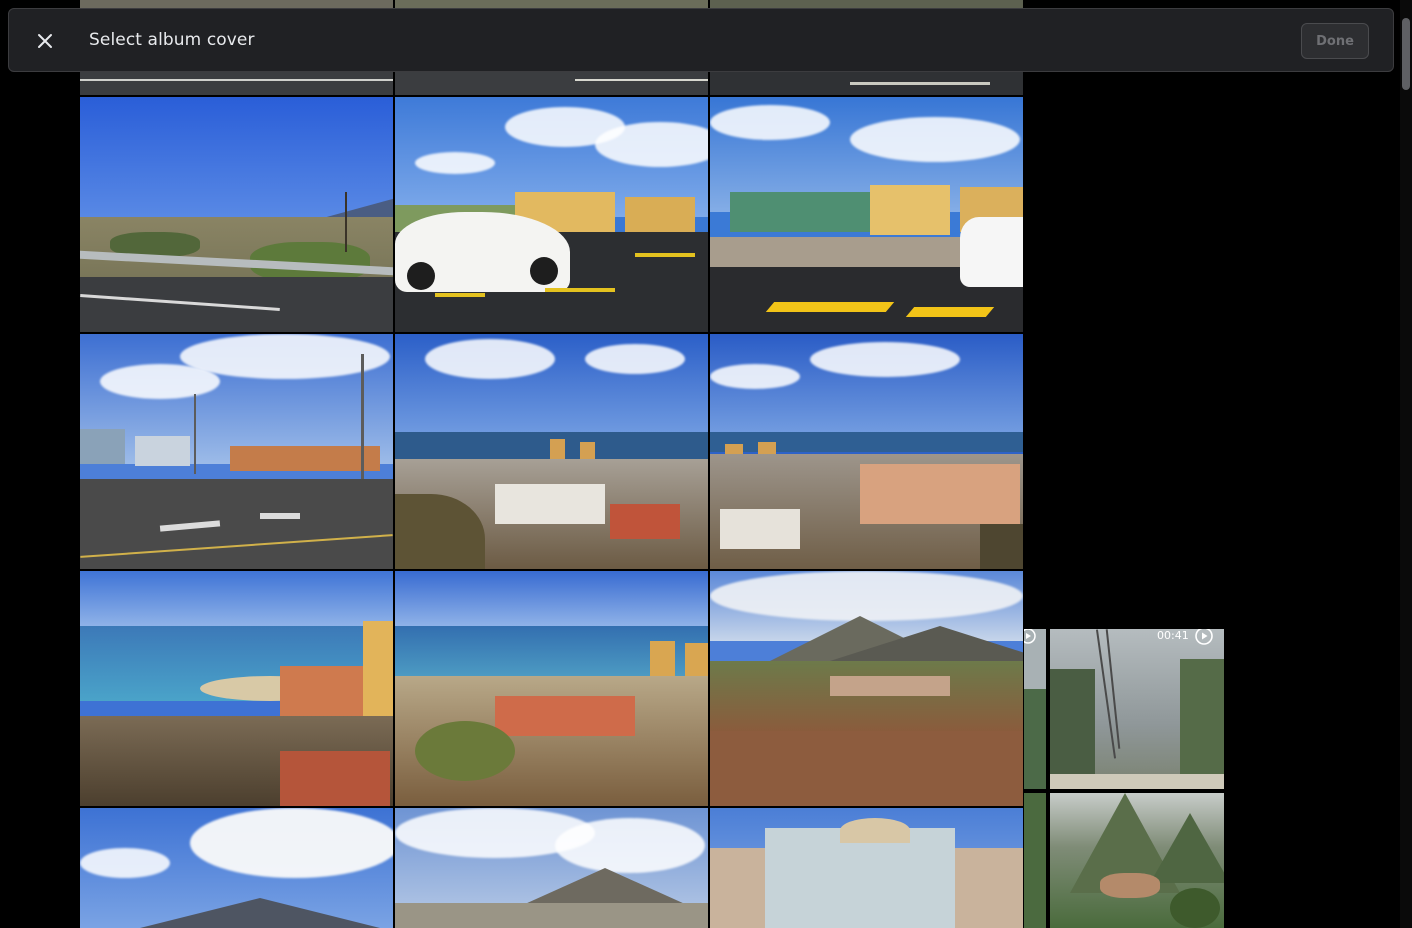 The image size is (1412, 928). I want to click on dialog-title: Select album cover, so click(172, 40).